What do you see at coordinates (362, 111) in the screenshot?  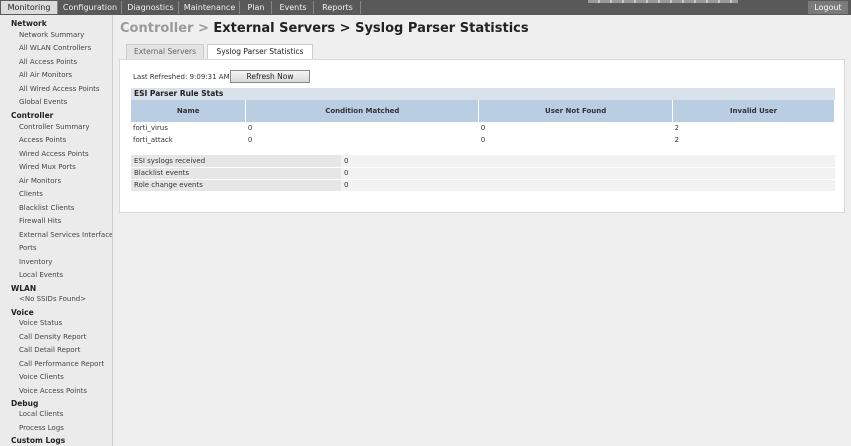 I see `column-header-condition-matched: Condition Matched` at bounding box center [362, 111].